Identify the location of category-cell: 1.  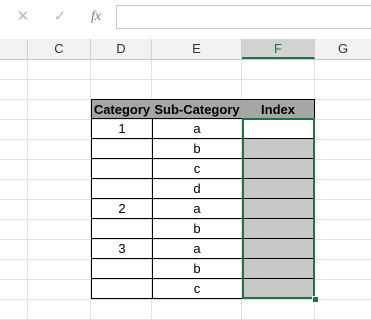
(122, 129).